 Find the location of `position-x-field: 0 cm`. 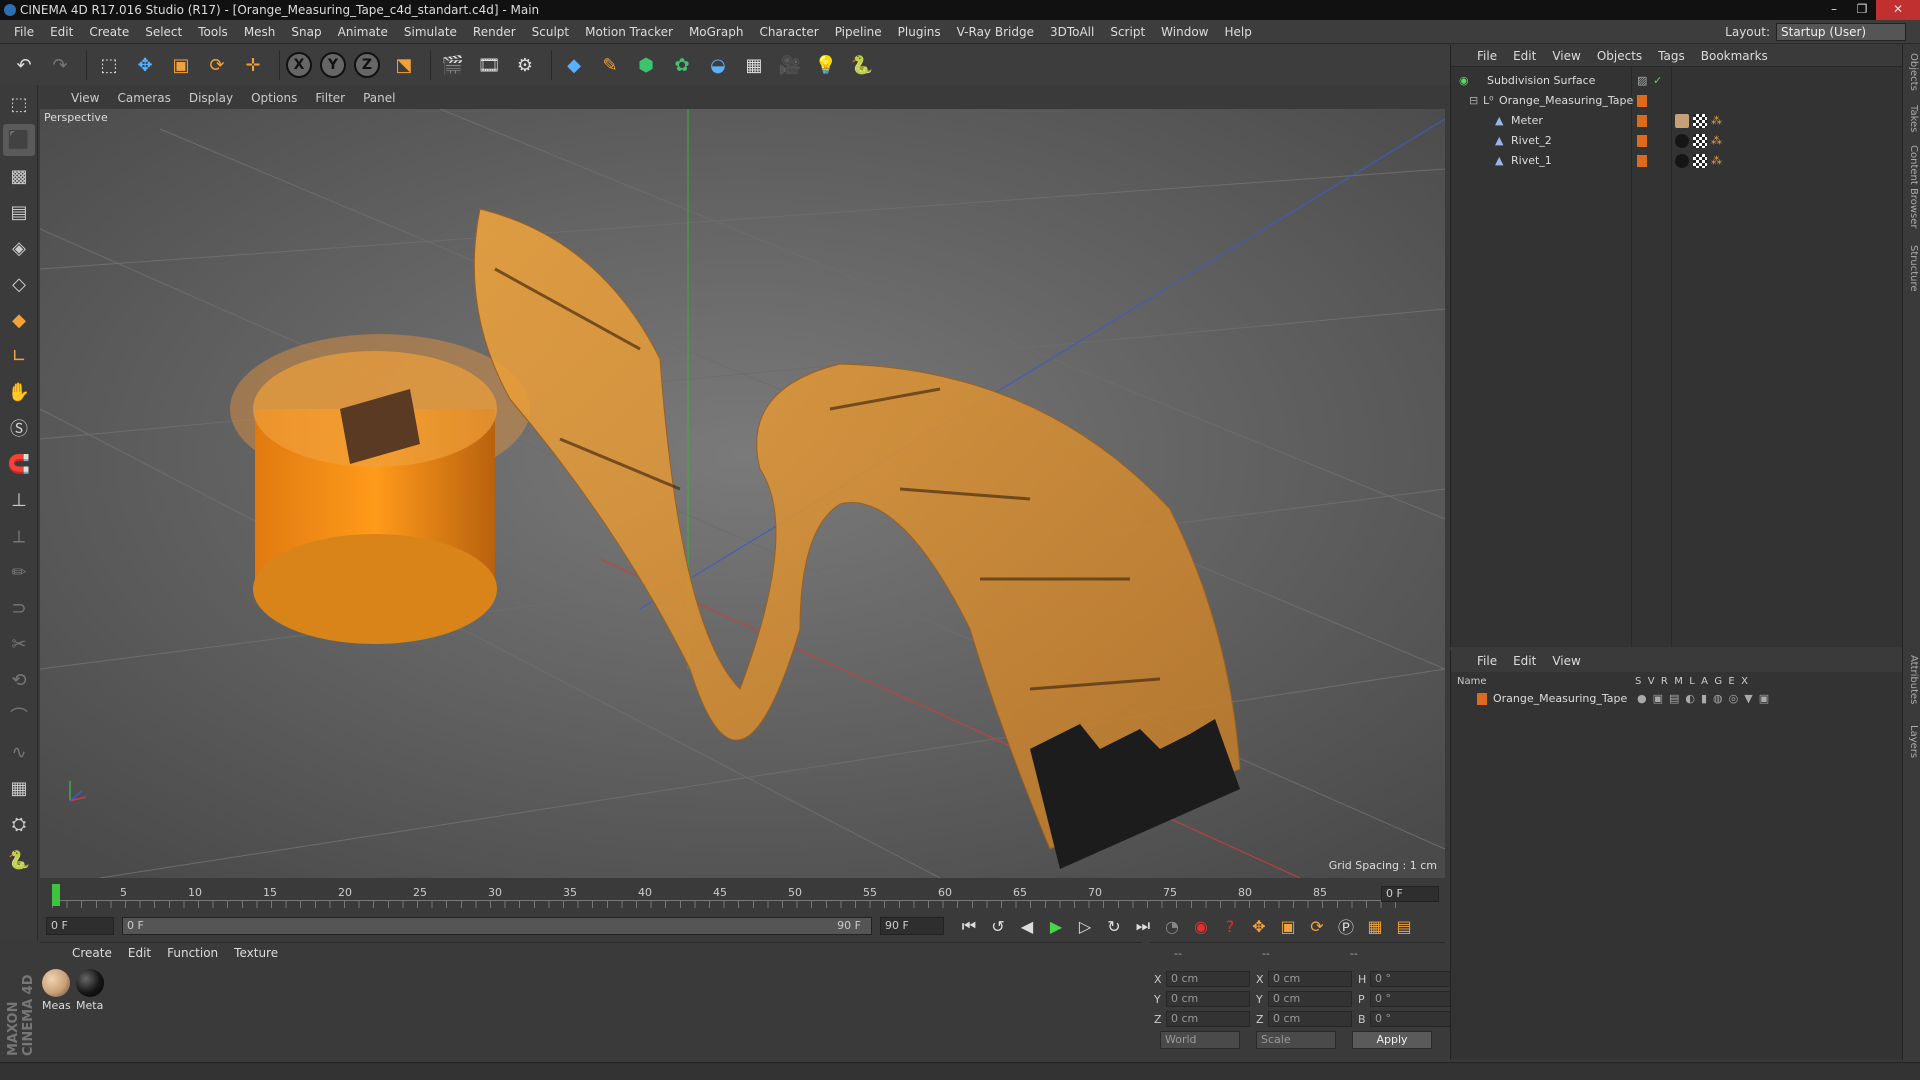

position-x-field: 0 cm is located at coordinates (1208, 979).